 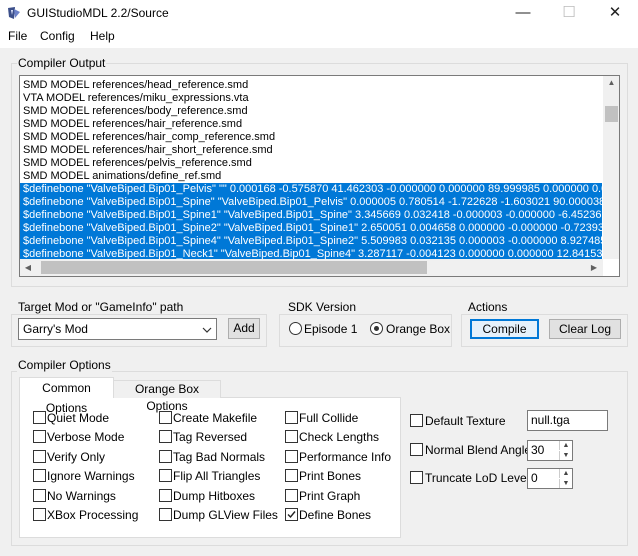 What do you see at coordinates (465, 421) in the screenshot?
I see `default-texture-label: Default Texture` at bounding box center [465, 421].